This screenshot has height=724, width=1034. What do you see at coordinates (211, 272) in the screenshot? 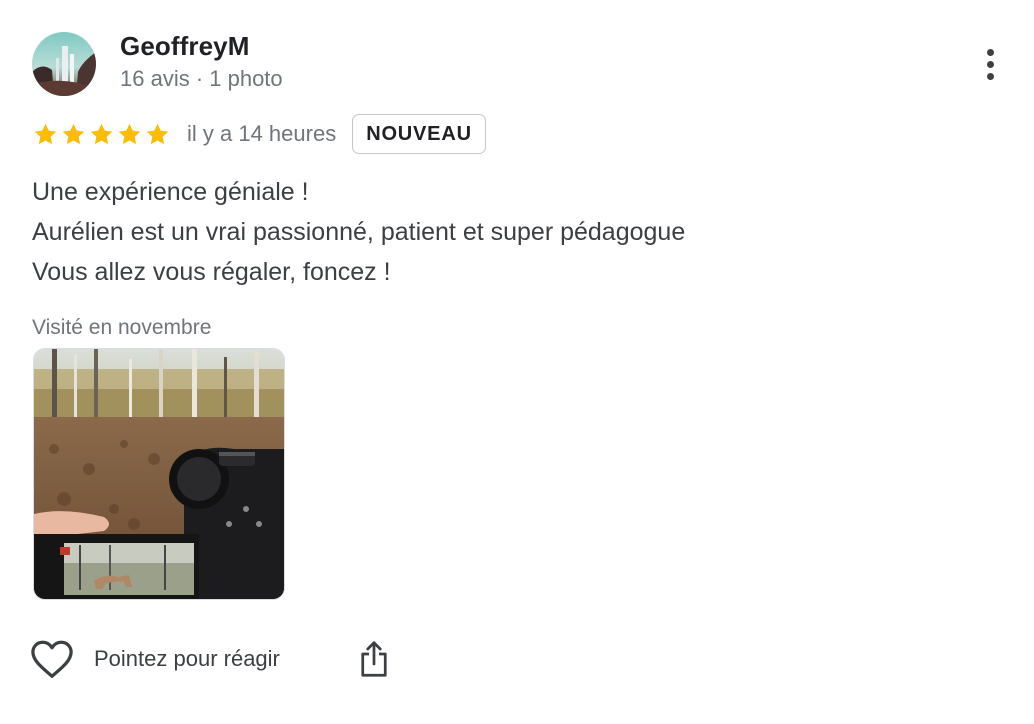
I see `review-text-line: Vous allez vous régaler, foncez !` at bounding box center [211, 272].